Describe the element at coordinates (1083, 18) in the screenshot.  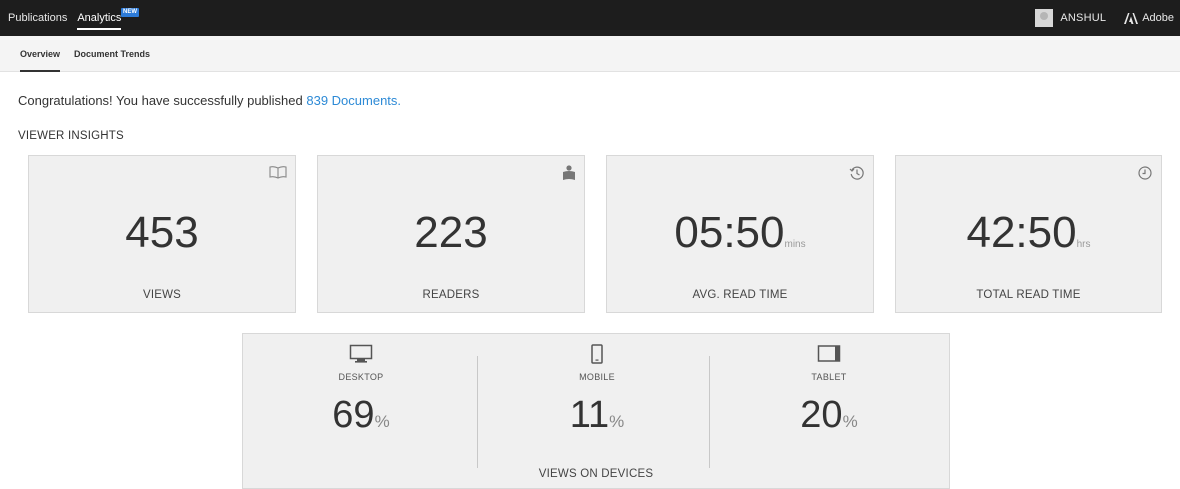
I see `user-name: ANSHUL` at that location.